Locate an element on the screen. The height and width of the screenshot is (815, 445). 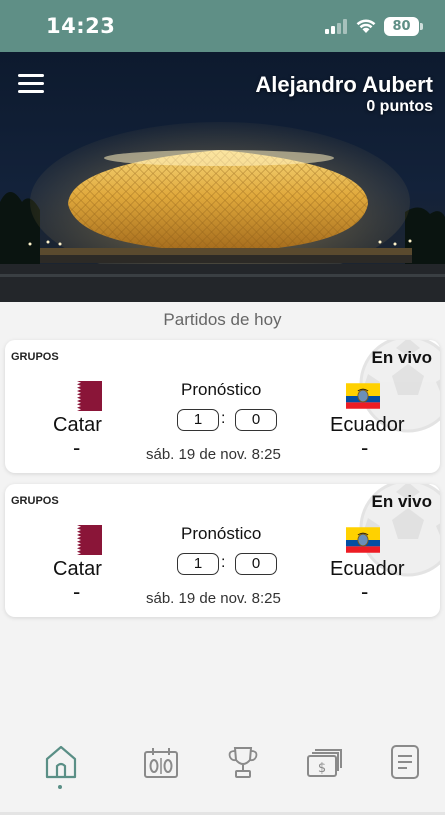
status-time: 14:23 is located at coordinates (81, 26).